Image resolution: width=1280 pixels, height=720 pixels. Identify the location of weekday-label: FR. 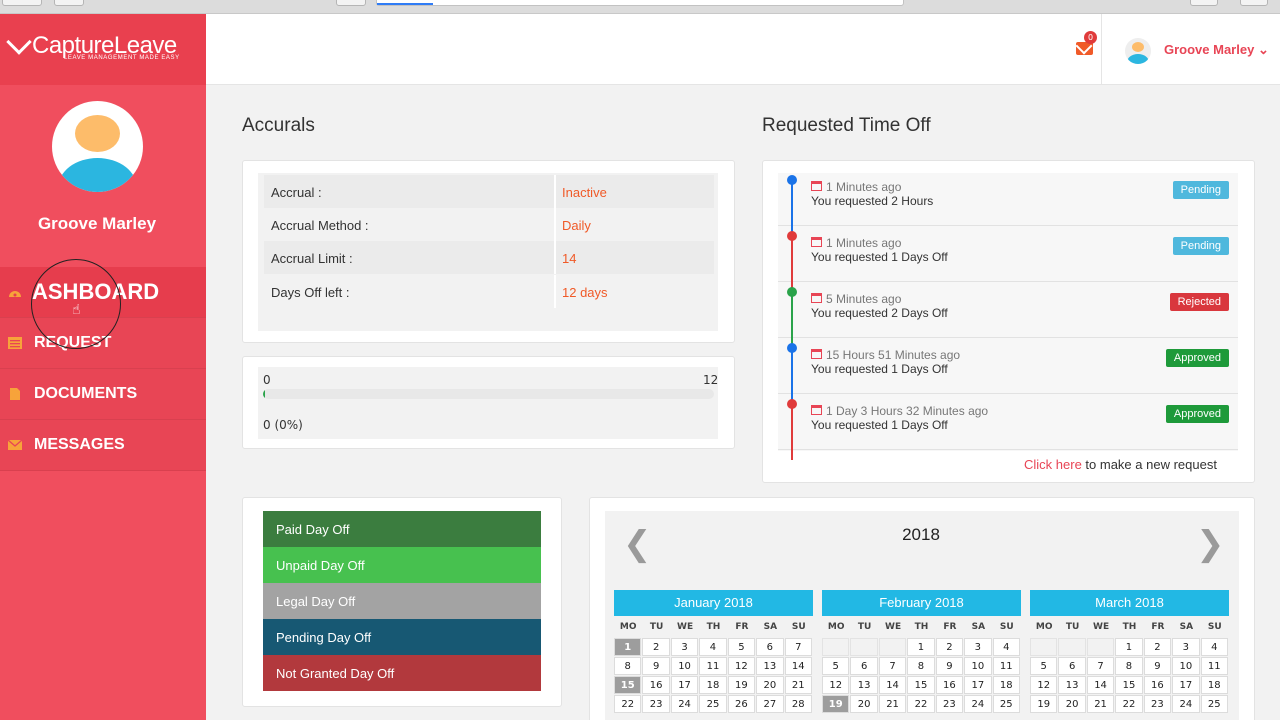
(950, 627).